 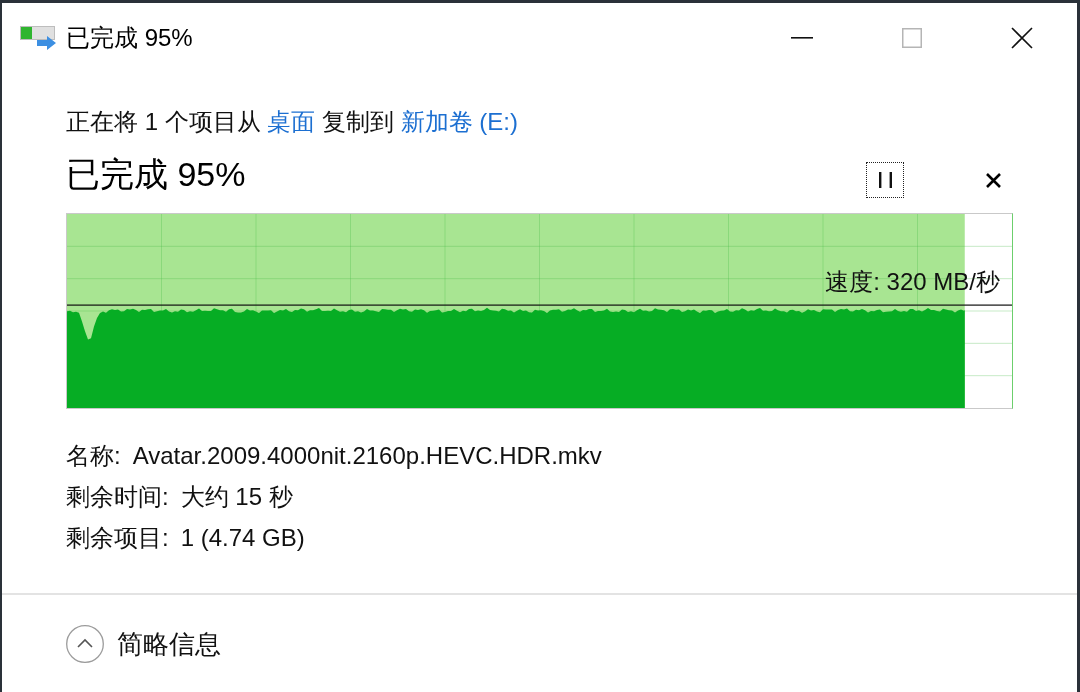 What do you see at coordinates (236, 497) in the screenshot?
I see `detail-value: 大约 15 秒` at bounding box center [236, 497].